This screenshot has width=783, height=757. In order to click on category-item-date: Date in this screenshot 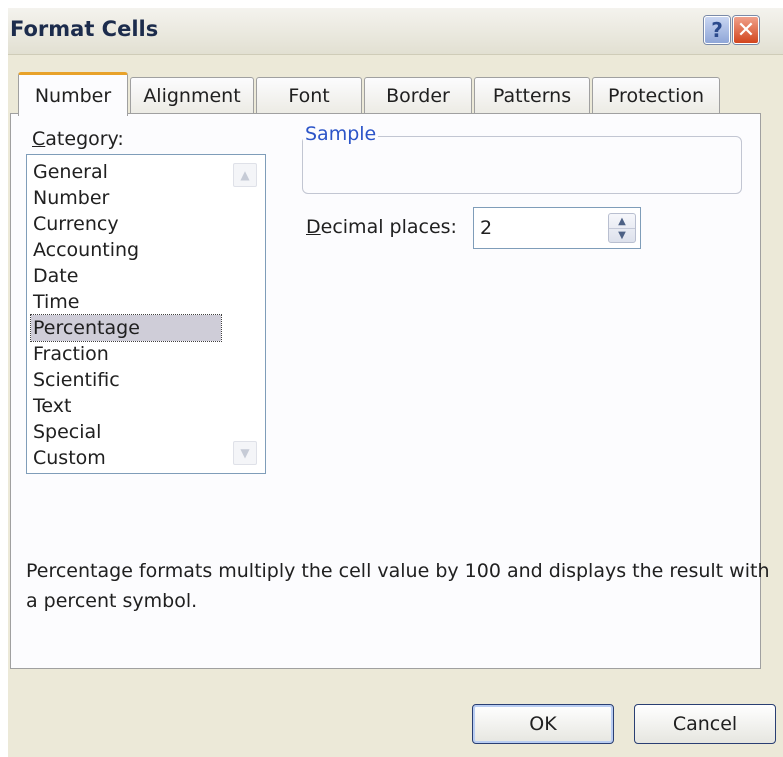, I will do `click(54, 276)`.